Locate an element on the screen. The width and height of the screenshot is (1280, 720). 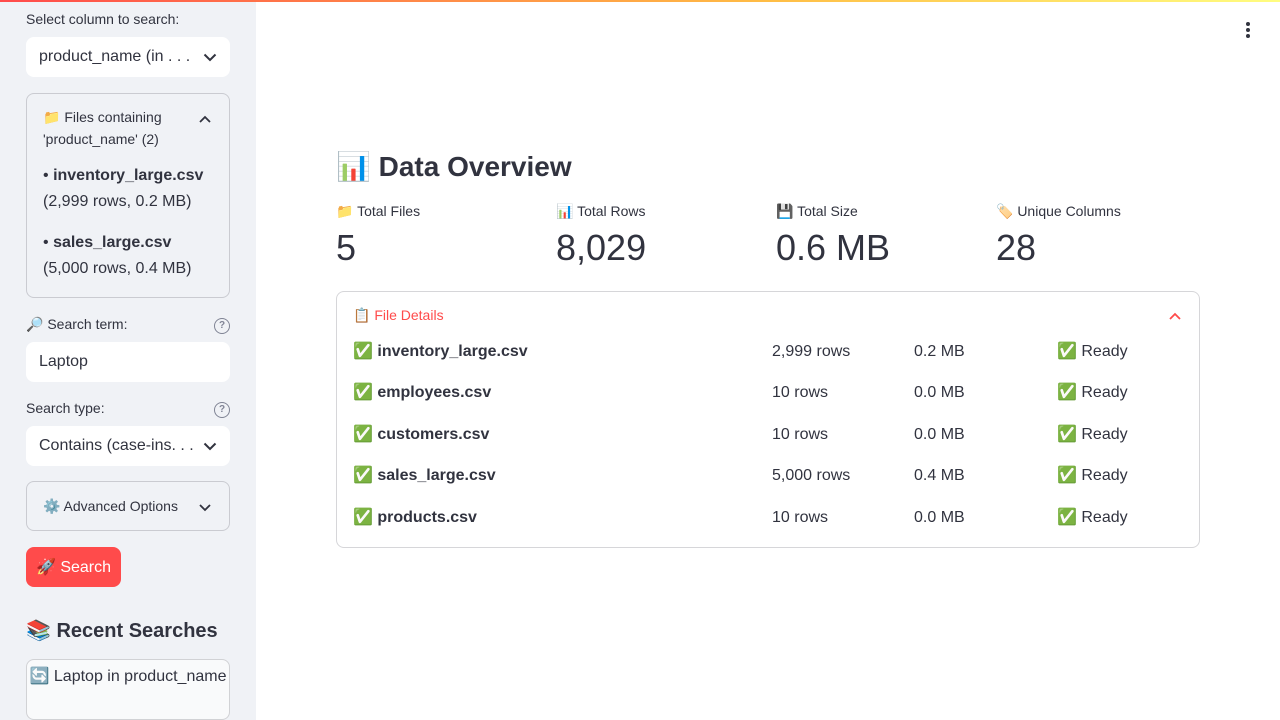
file-name: inventory_large.csv is located at coordinates (128, 175).